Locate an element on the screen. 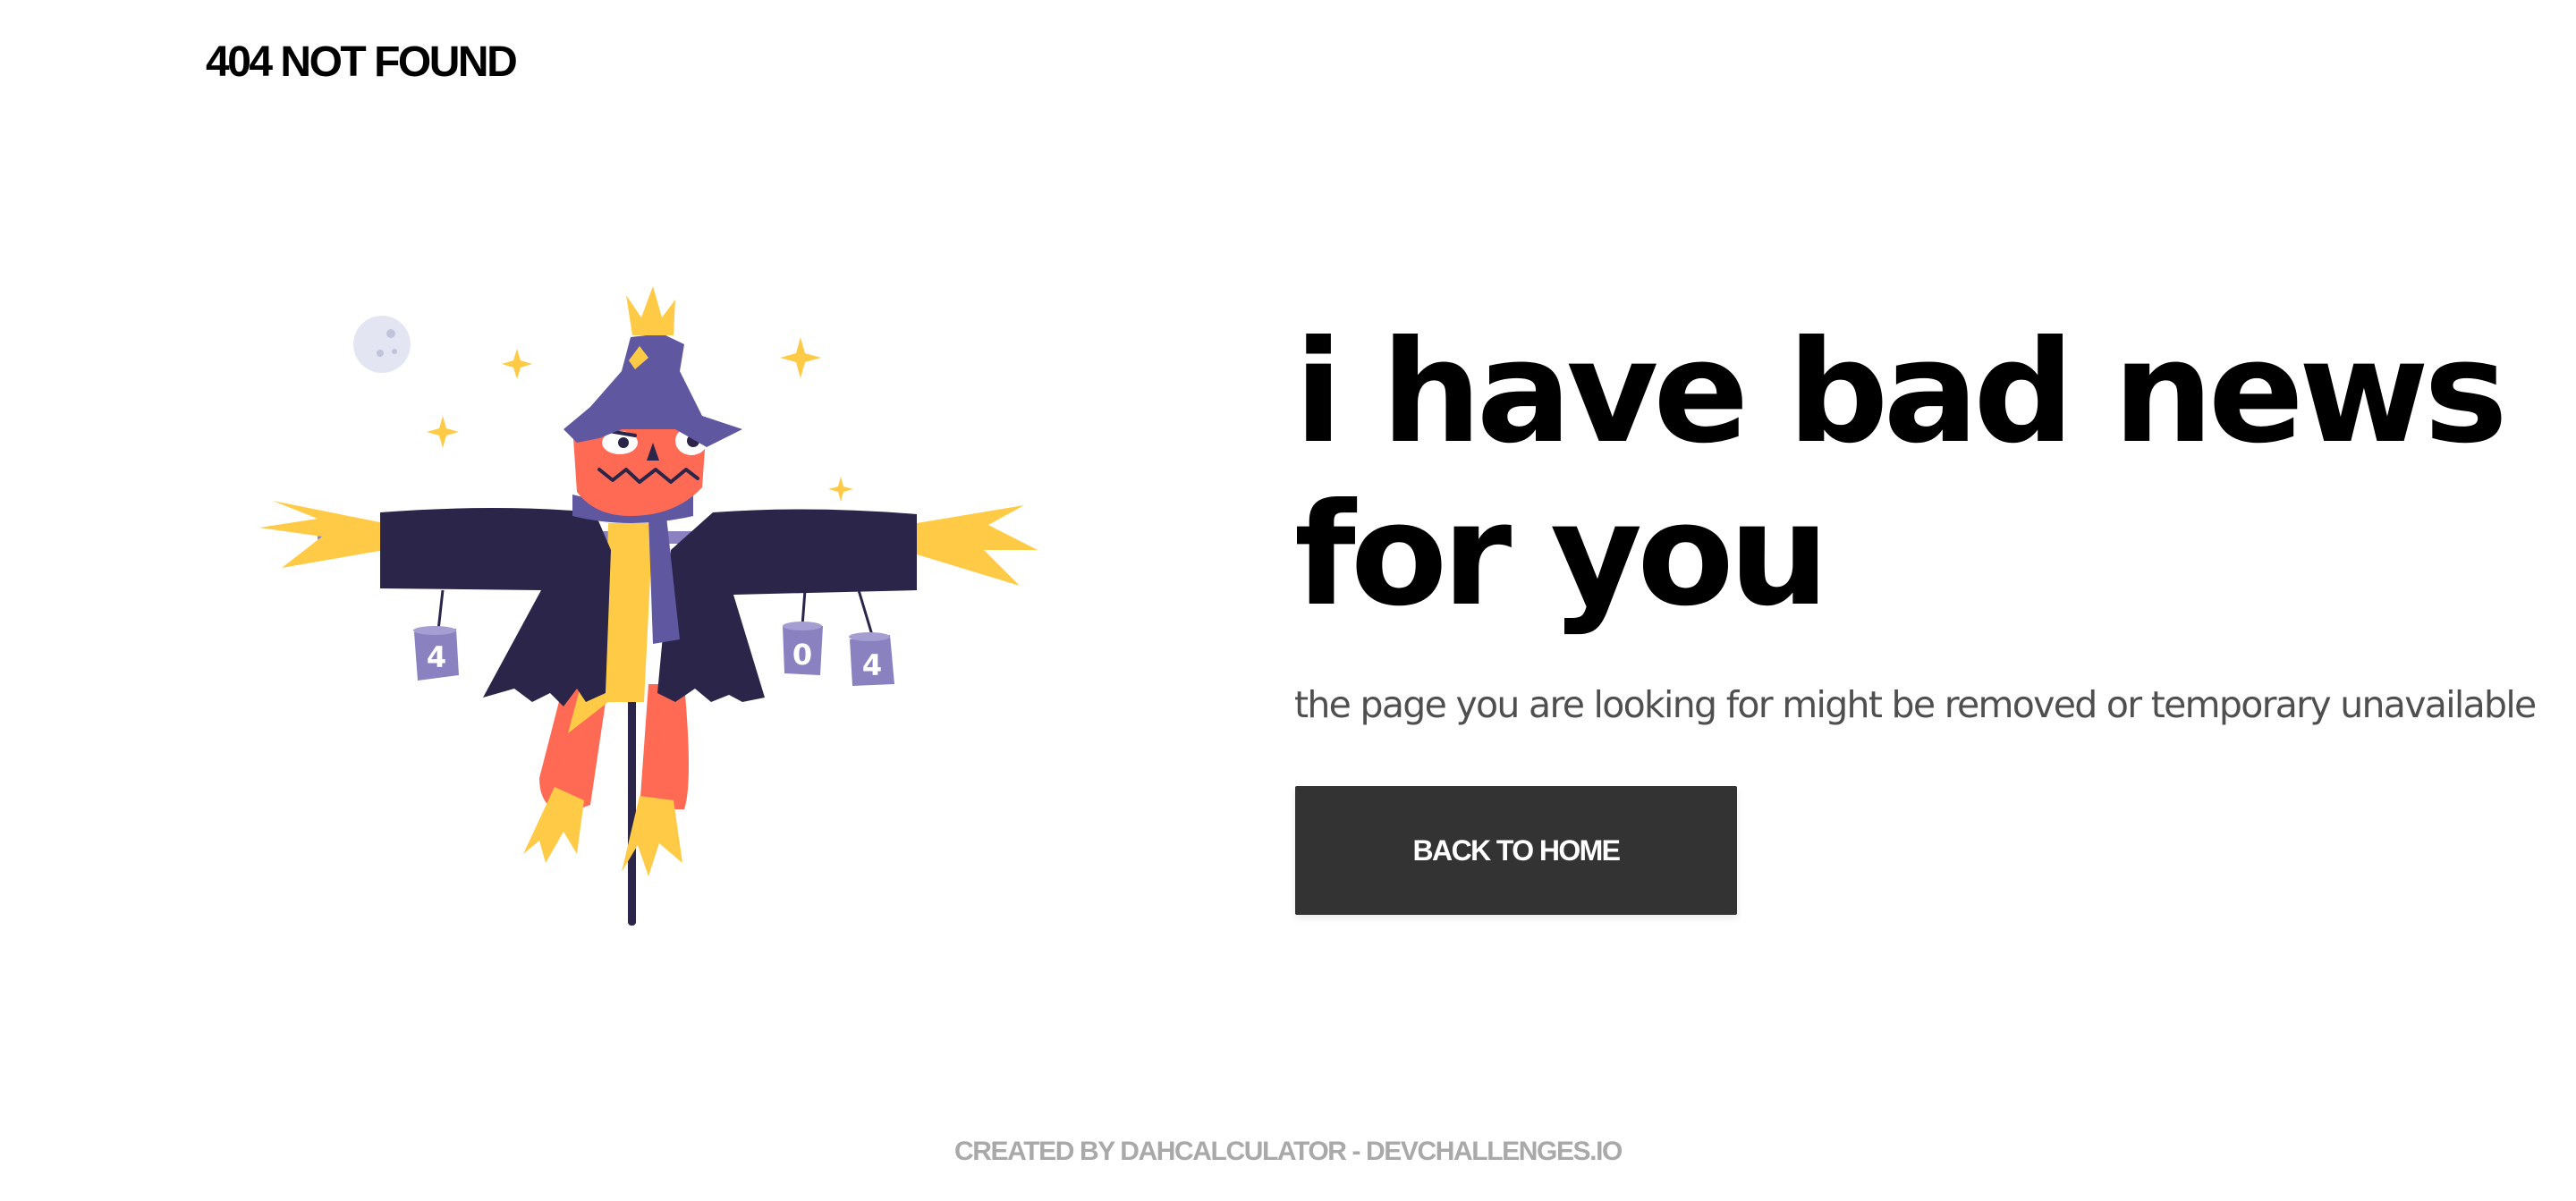  shirt is located at coordinates (628, 612).